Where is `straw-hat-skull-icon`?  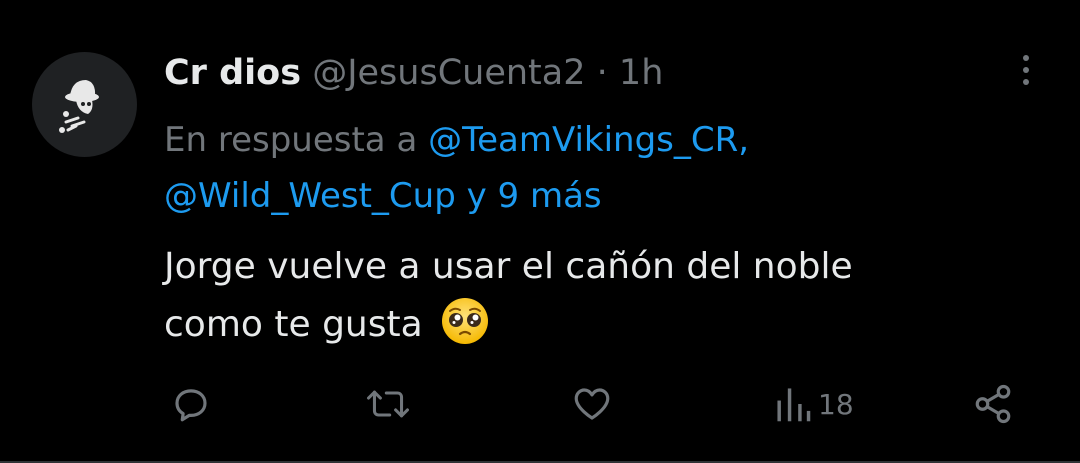
straw-hat-skull-icon is located at coordinates (79, 106).